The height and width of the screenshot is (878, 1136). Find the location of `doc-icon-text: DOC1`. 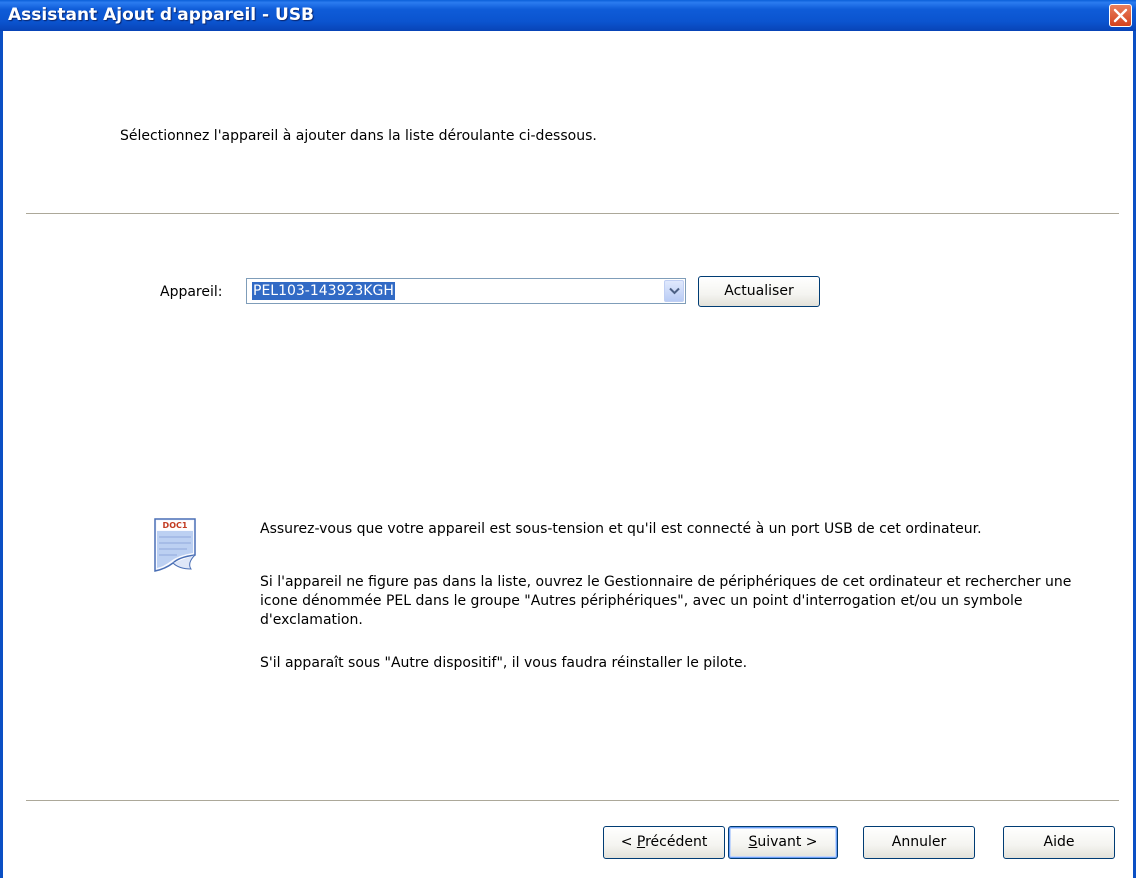

doc-icon-text: DOC1 is located at coordinates (175, 525).